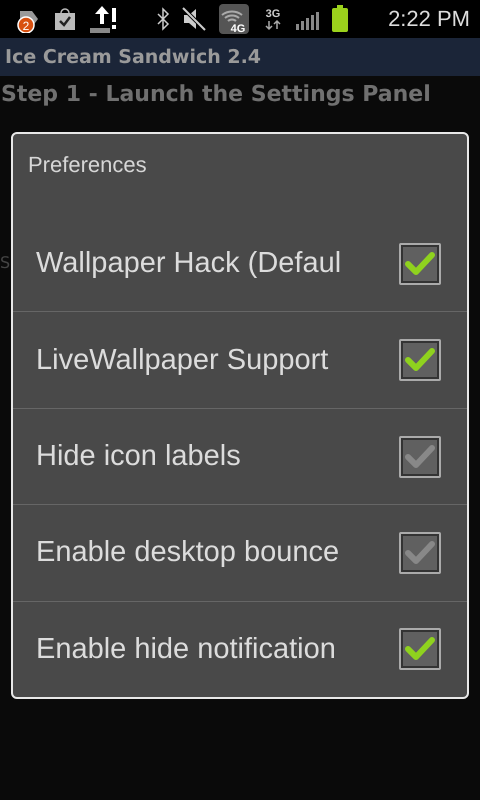  I want to click on battery-icon, so click(340, 19).